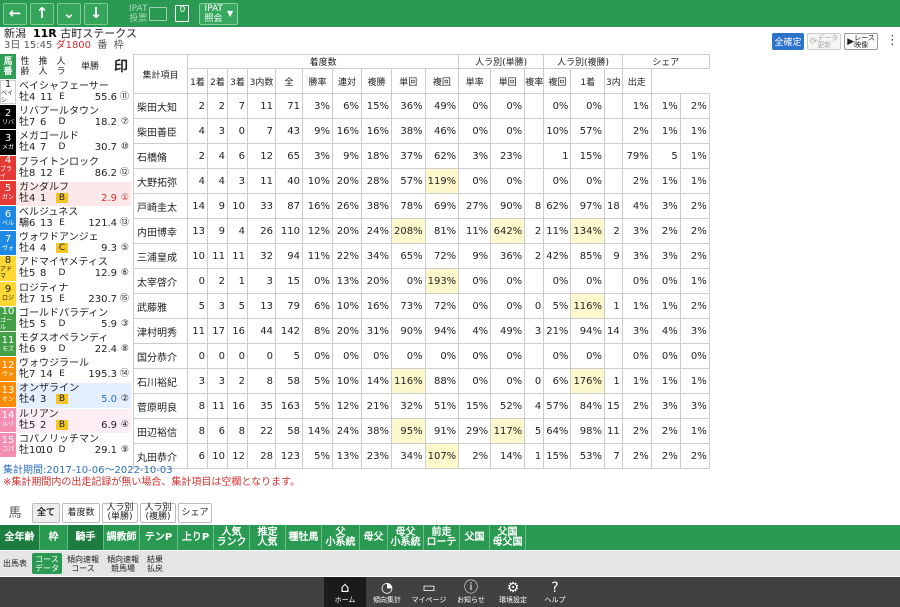  What do you see at coordinates (408, 231) in the screenshot?
I see `stat-cell: 208%` at bounding box center [408, 231].